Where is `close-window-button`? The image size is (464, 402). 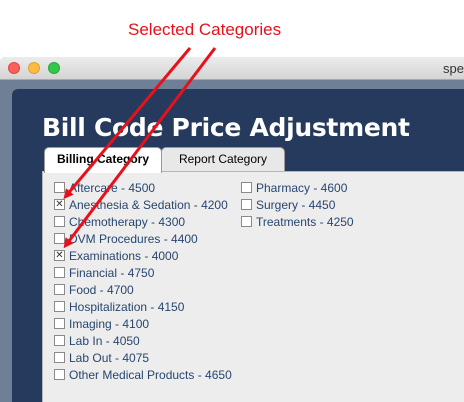
close-window-button is located at coordinates (14, 68).